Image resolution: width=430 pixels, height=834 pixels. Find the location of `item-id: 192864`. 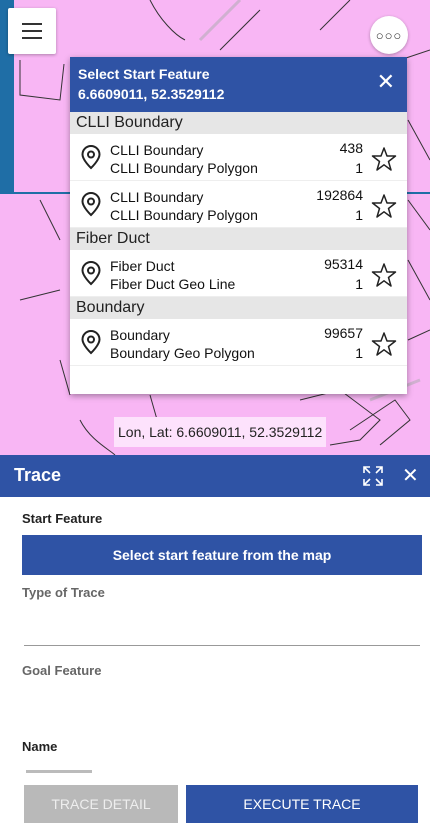

item-id: 192864 is located at coordinates (339, 195).